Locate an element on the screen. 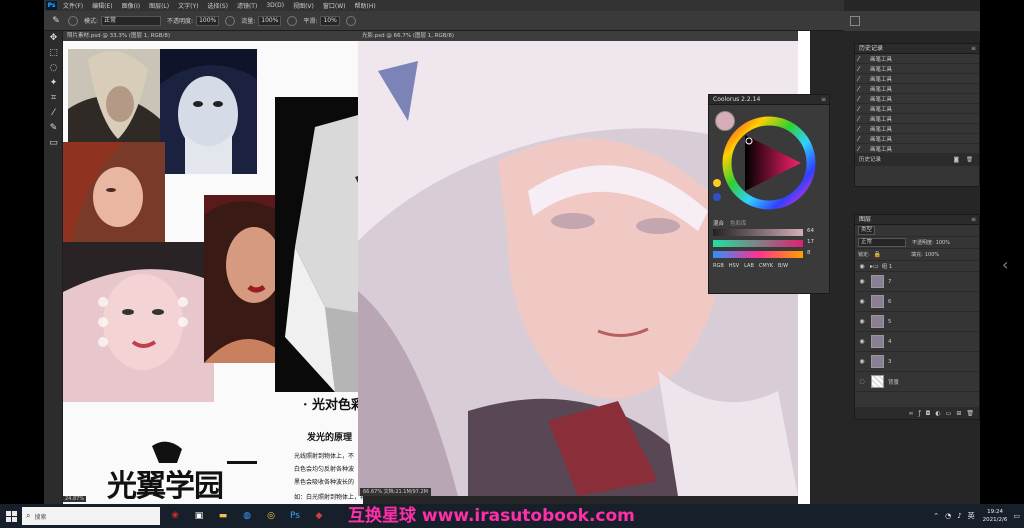 This screenshot has width=1024, height=528. document-tab-reference: 照片素材.psd @ 33.3% (图层 1, RGB/8) is located at coordinates (213, 36).